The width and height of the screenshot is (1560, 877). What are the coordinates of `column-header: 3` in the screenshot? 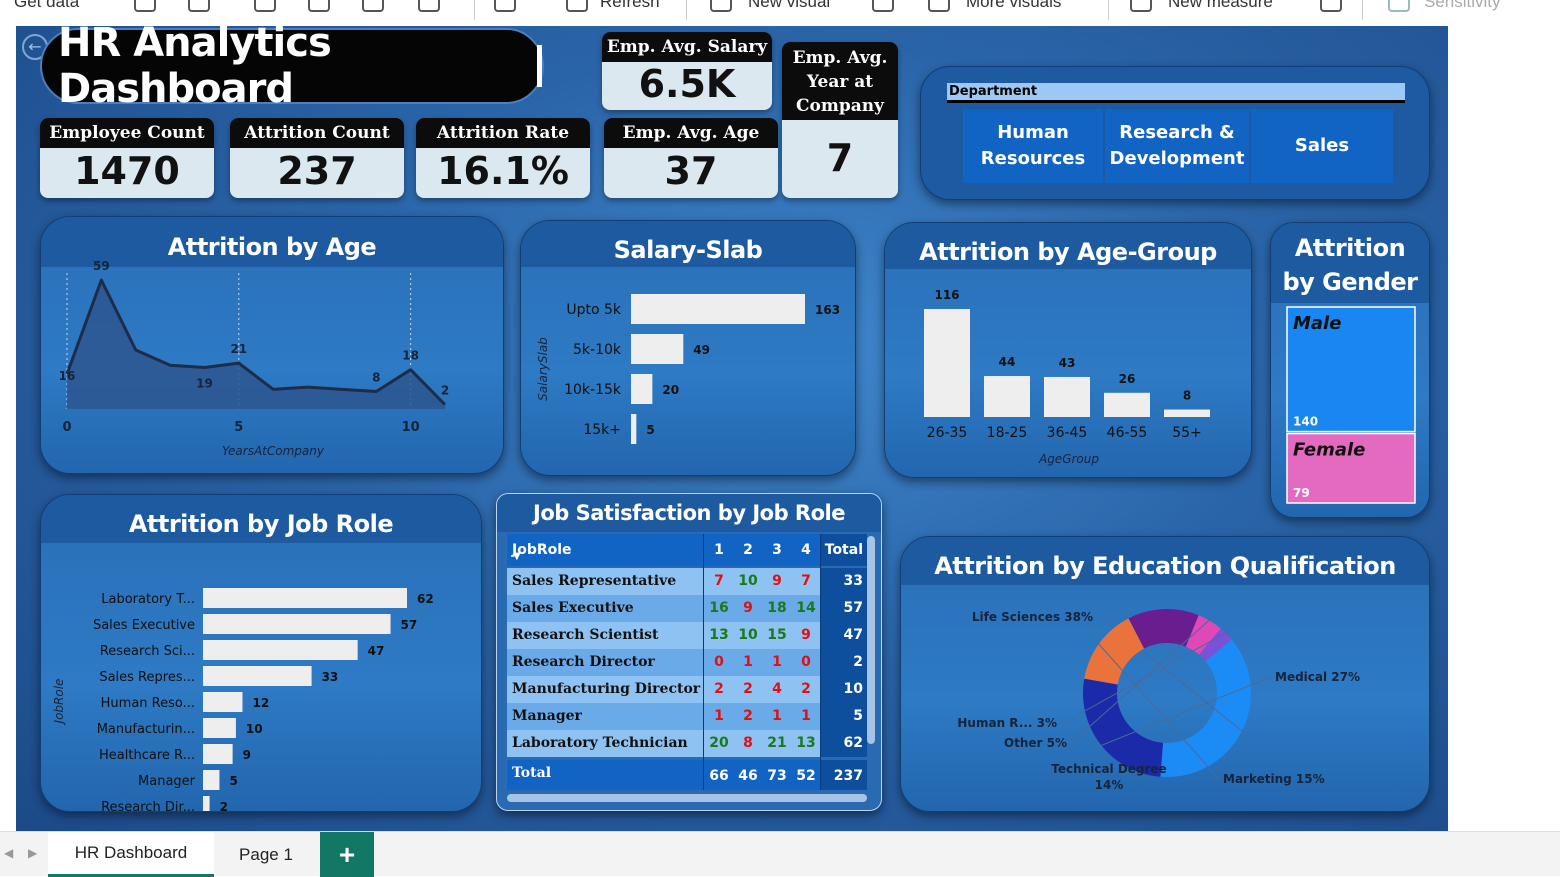 It's located at (777, 550).